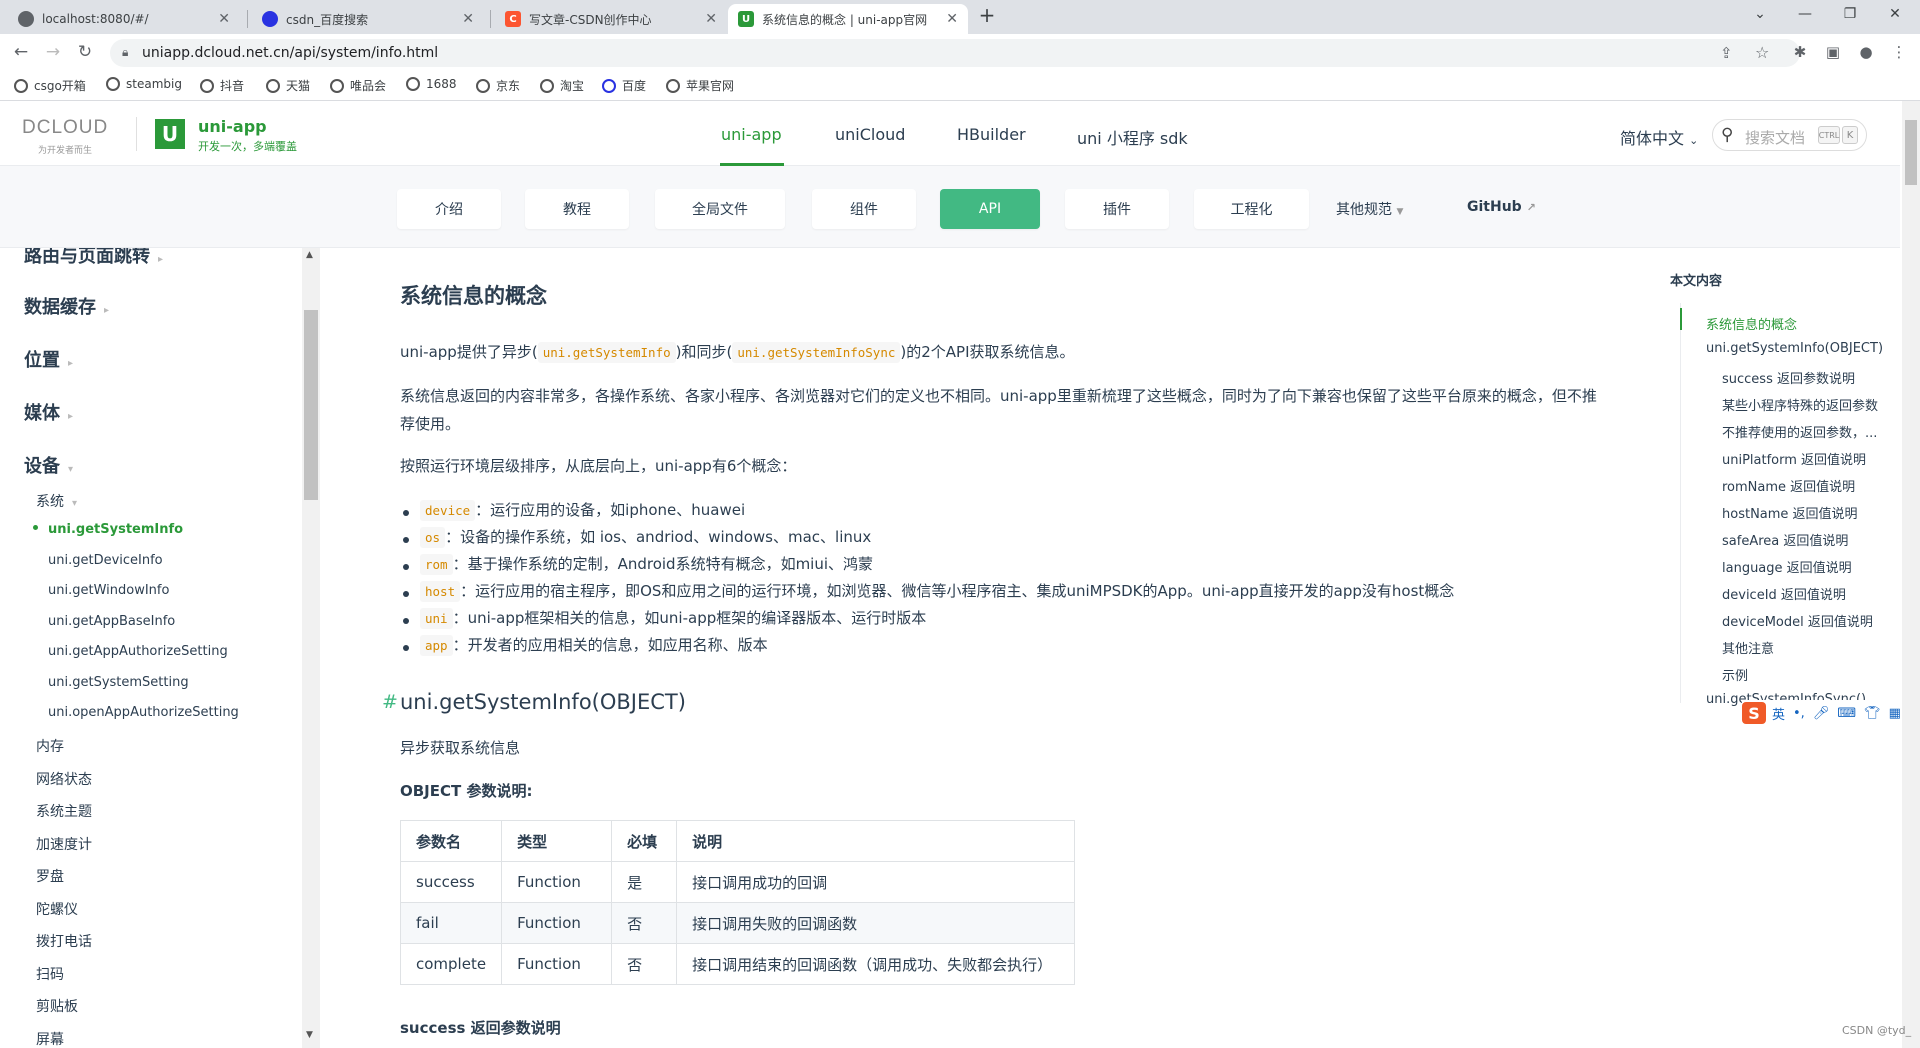 The width and height of the screenshot is (1920, 1048). What do you see at coordinates (309, 1035) in the screenshot?
I see `scroll-down-icon: ▼` at bounding box center [309, 1035].